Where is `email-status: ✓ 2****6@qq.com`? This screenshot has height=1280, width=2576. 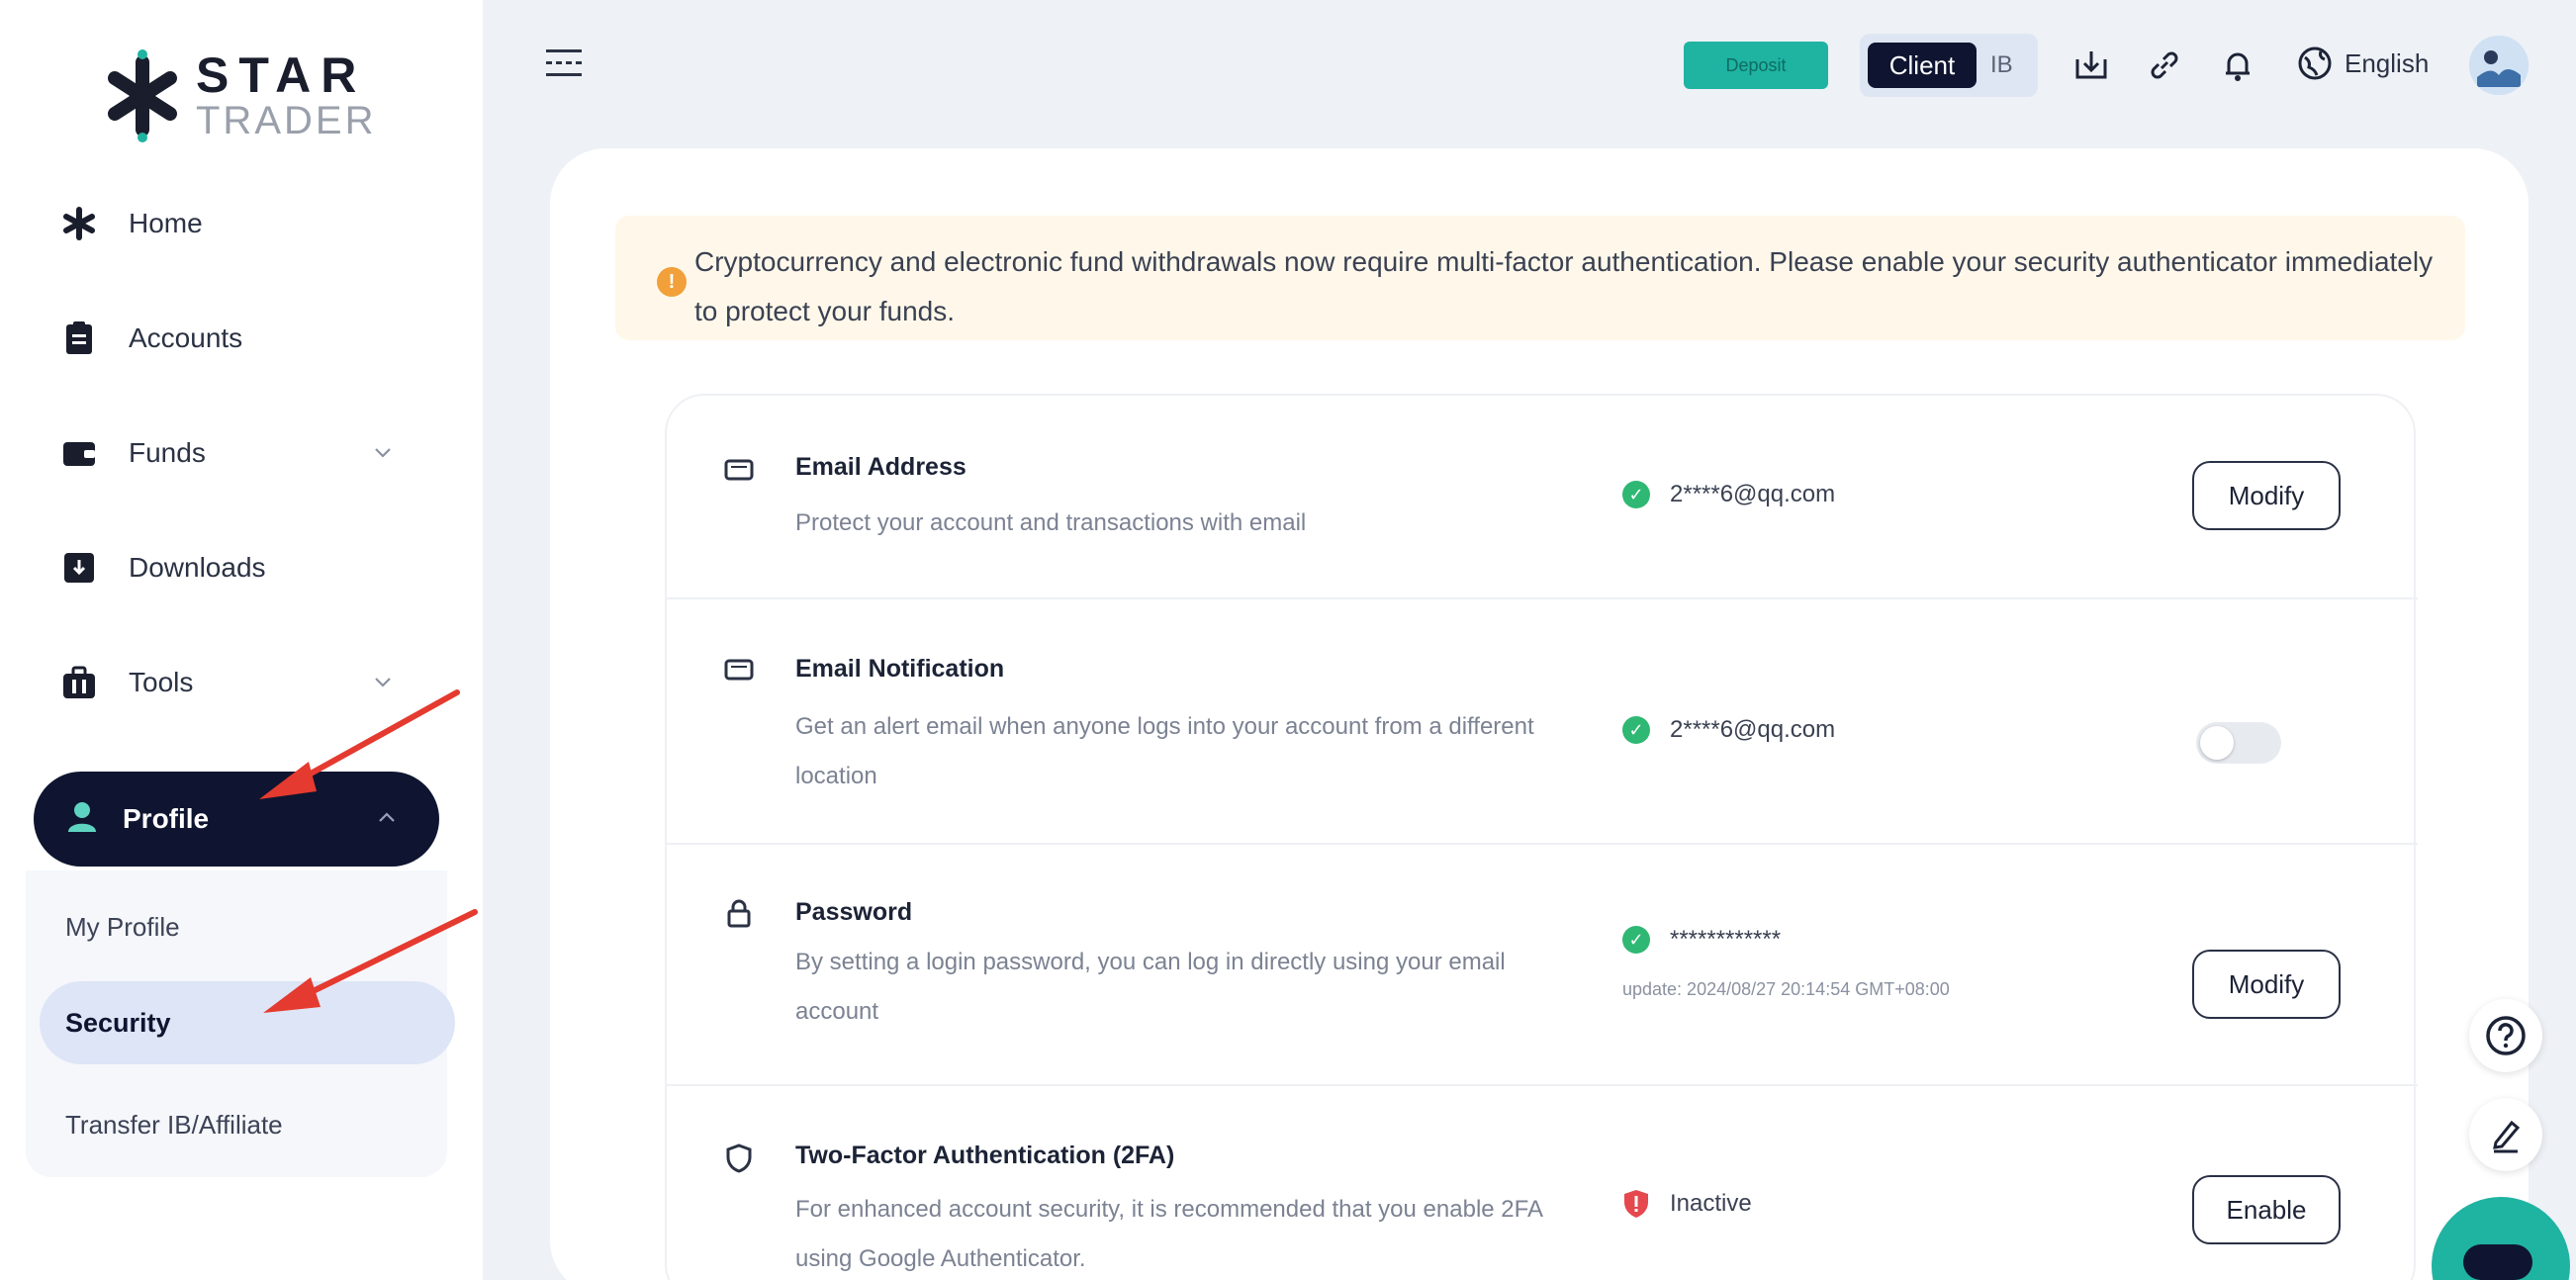 email-status: ✓ 2****6@qq.com is located at coordinates (1729, 494).